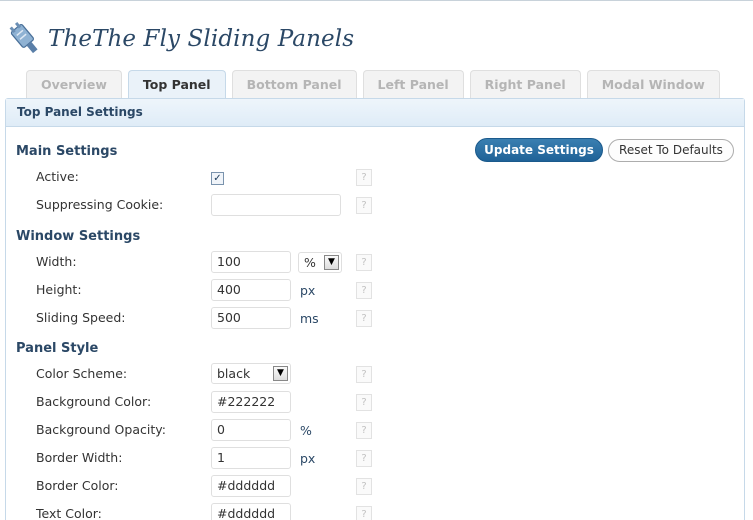  Describe the element at coordinates (81, 317) in the screenshot. I see `speed-label: Sliding Speed:` at that location.